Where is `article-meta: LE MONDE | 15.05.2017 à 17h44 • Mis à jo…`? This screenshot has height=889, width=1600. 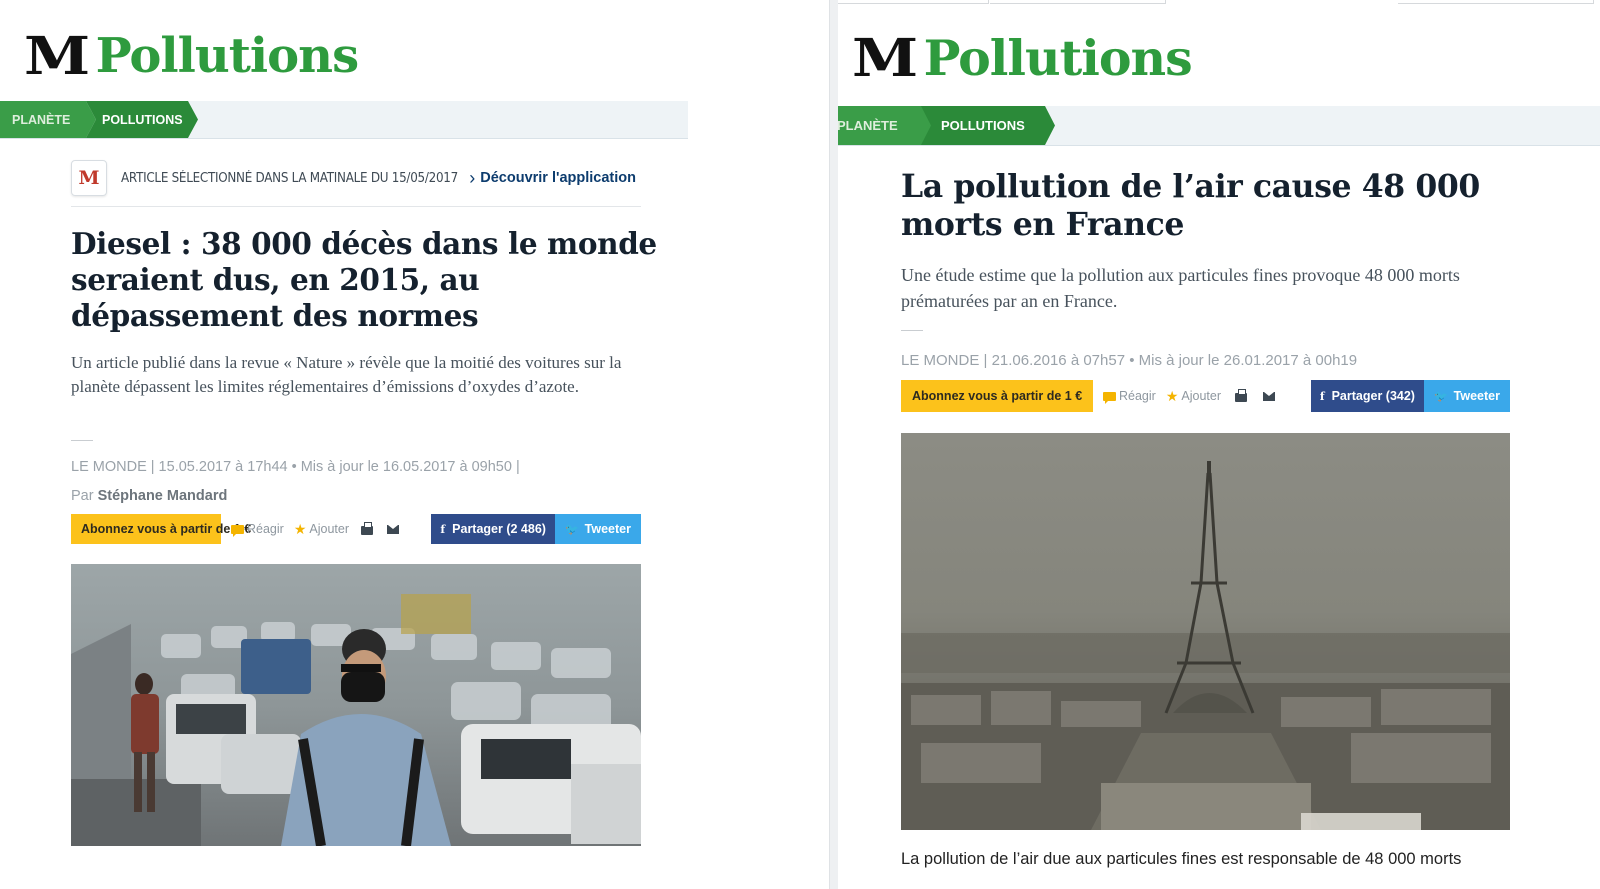 article-meta: LE MONDE | 15.05.2017 à 17h44 • Mis à jo… is located at coordinates (295, 467).